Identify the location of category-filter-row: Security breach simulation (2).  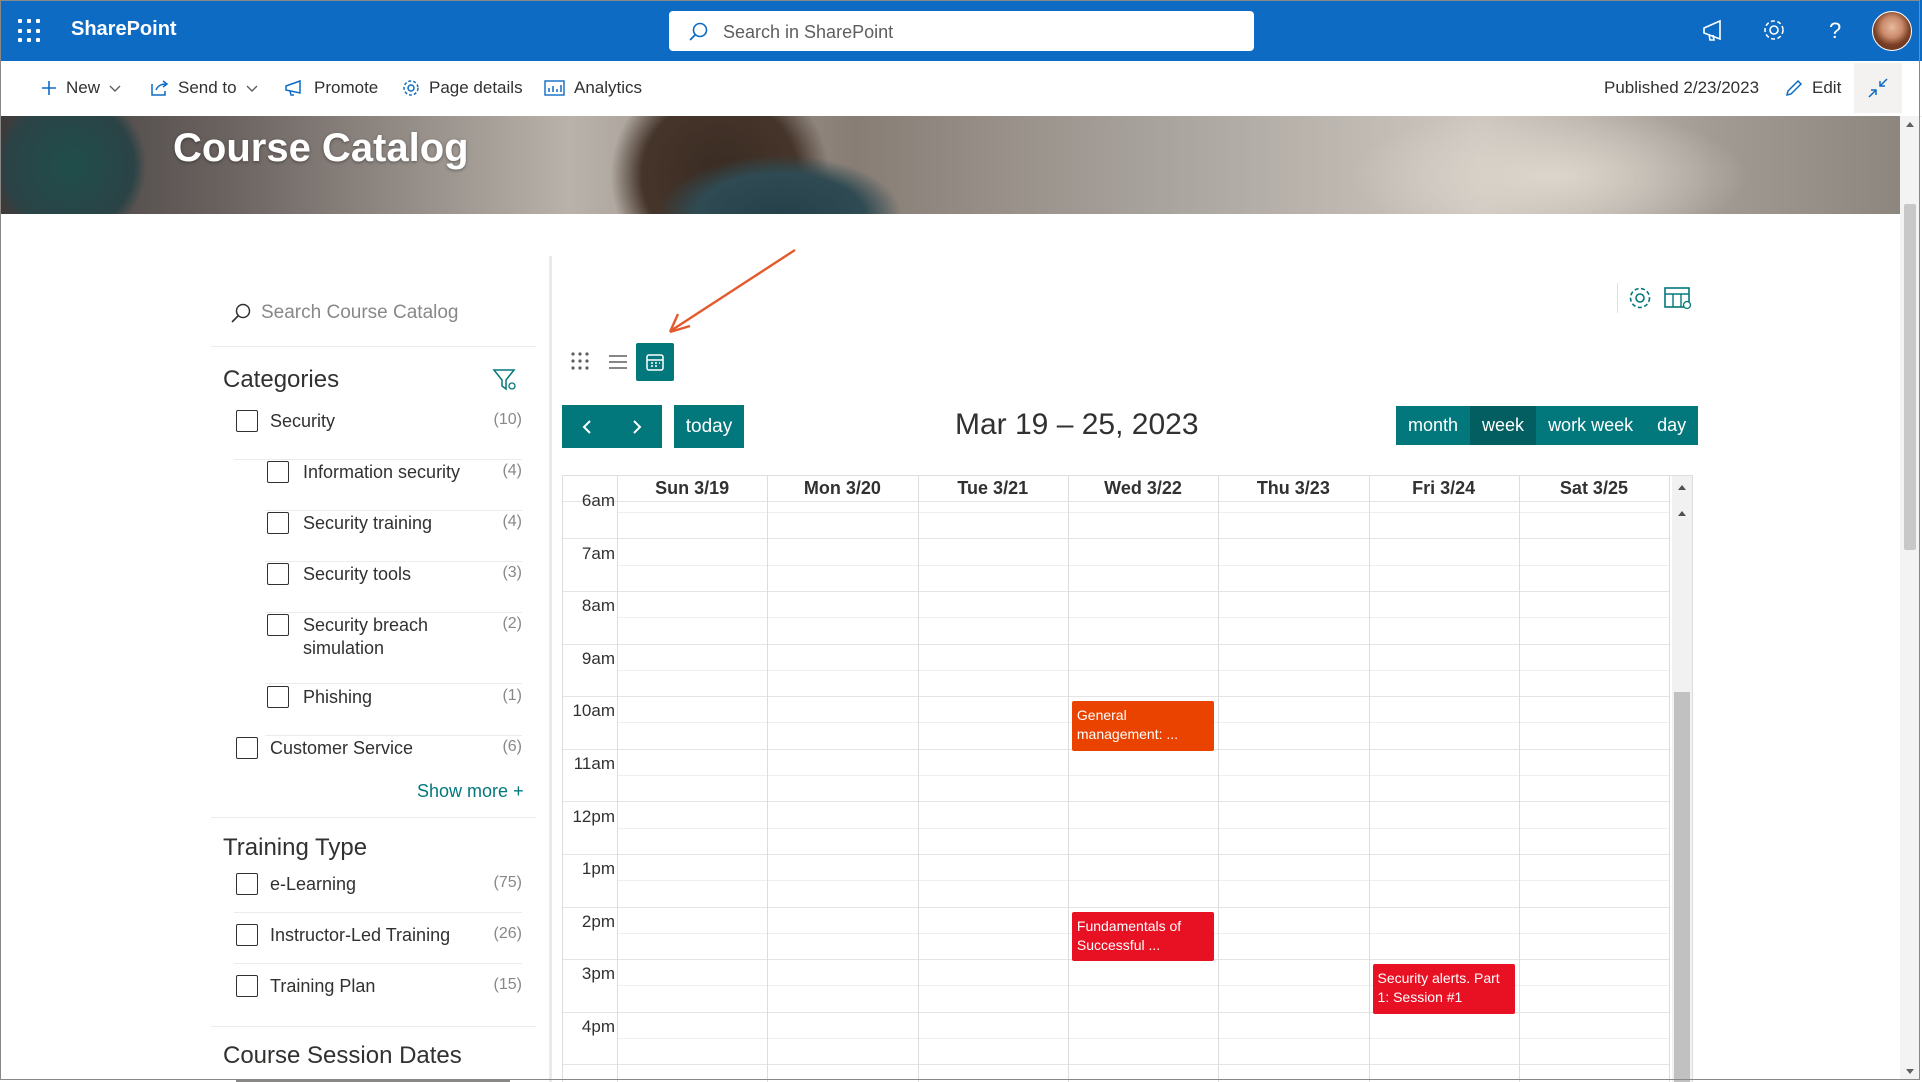
(393, 649).